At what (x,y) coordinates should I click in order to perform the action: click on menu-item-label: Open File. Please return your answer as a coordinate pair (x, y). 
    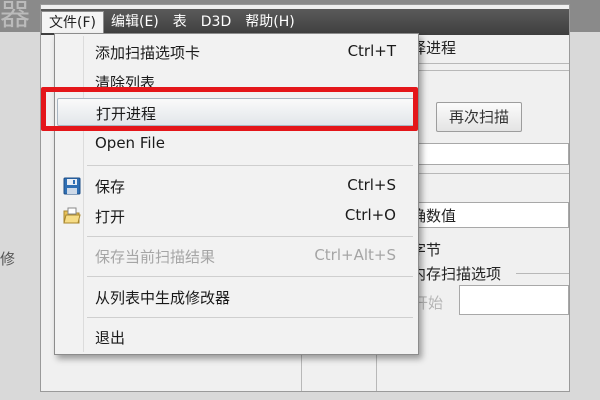
    Looking at the image, I should click on (130, 143).